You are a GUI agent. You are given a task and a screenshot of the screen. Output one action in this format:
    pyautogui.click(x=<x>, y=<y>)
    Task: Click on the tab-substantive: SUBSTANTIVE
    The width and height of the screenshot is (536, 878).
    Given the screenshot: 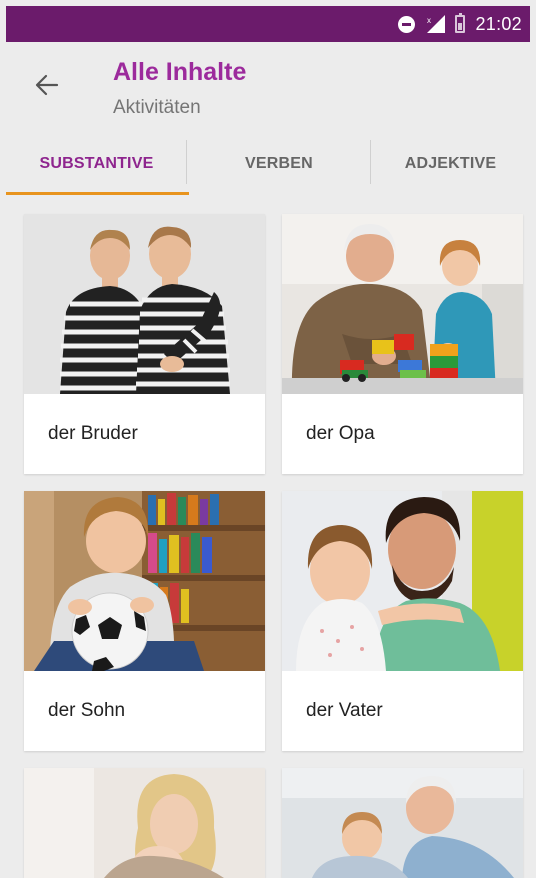 What is the action you would take?
    pyautogui.click(x=96, y=164)
    